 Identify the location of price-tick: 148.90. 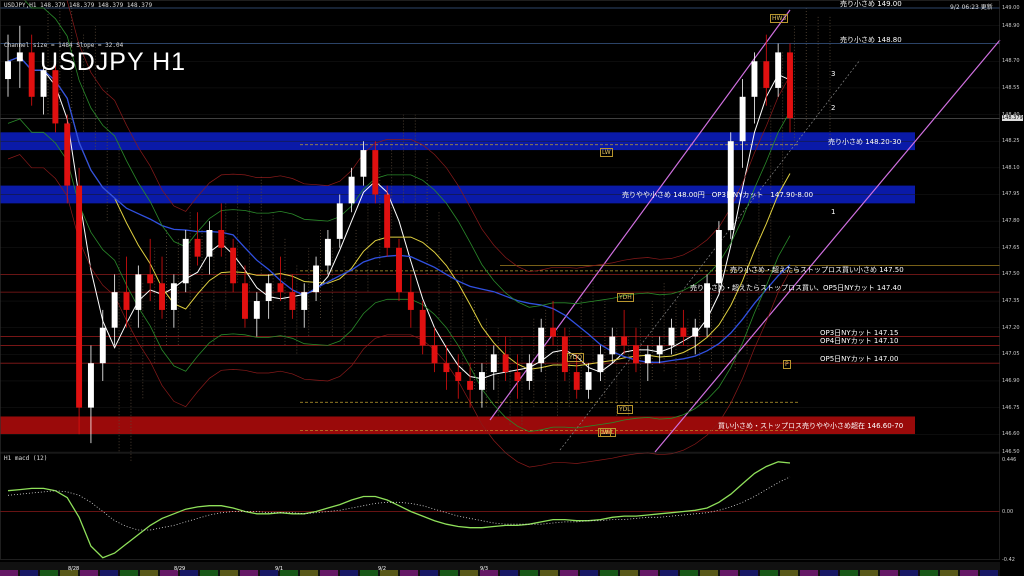
(1011, 25).